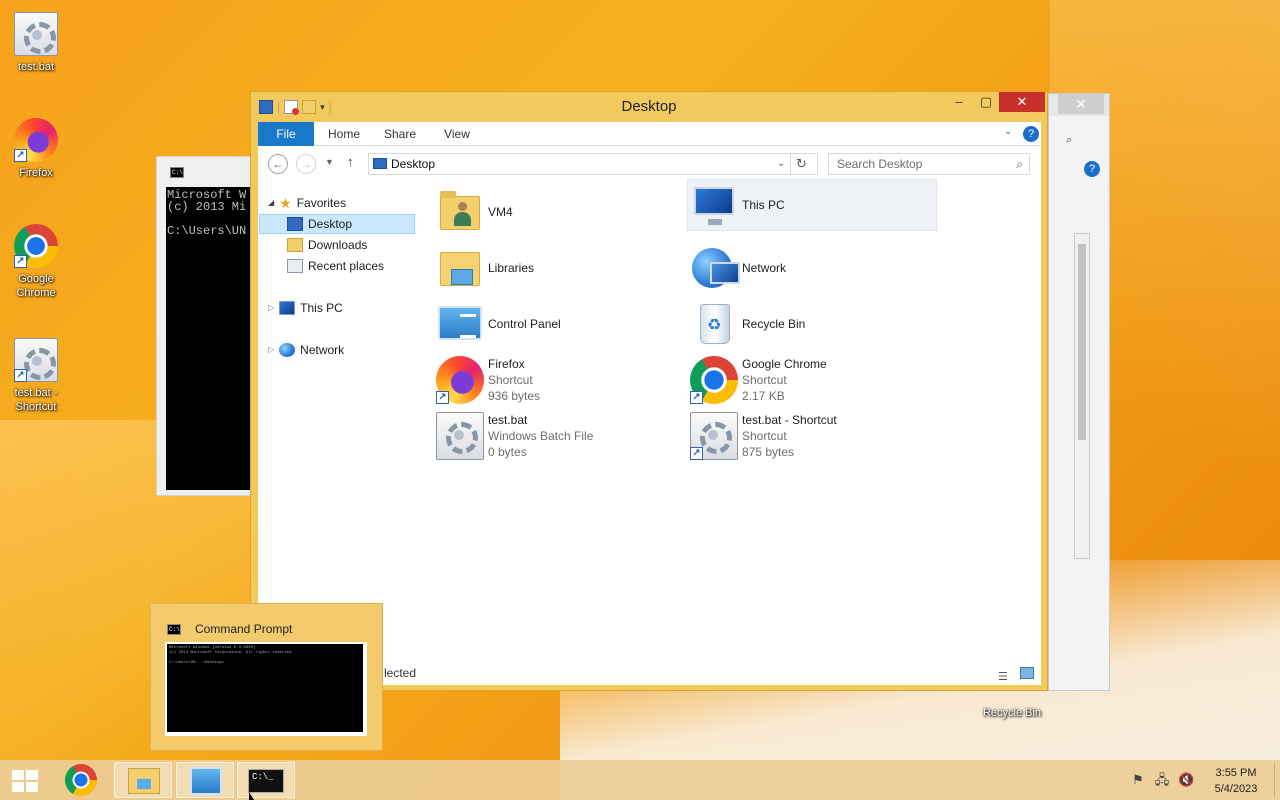 Image resolution: width=1280 pixels, height=800 pixels. What do you see at coordinates (986, 102) in the screenshot?
I see `maximize-button: ▢` at bounding box center [986, 102].